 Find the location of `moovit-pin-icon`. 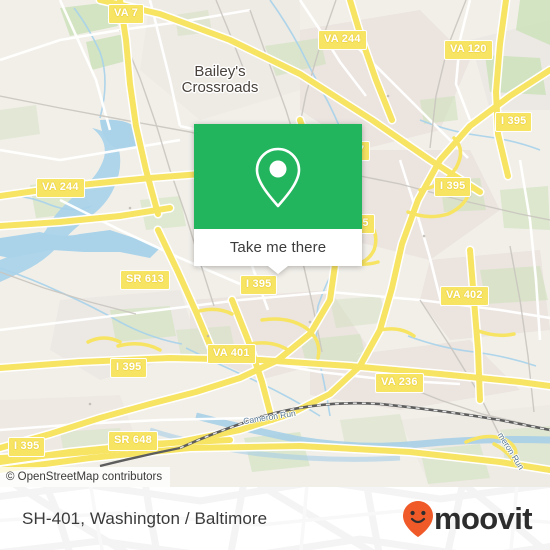

moovit-pin-icon is located at coordinates (417, 518).